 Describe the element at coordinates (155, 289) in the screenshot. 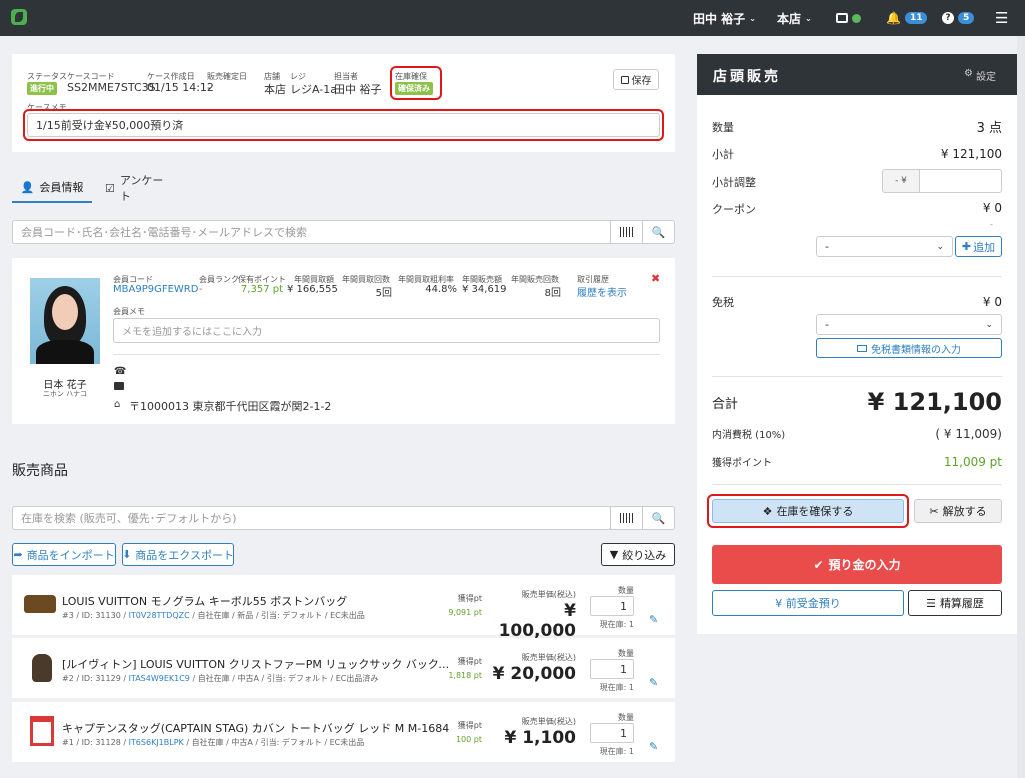

I see `member-code-link: MBA9P9GFEWRD` at that location.